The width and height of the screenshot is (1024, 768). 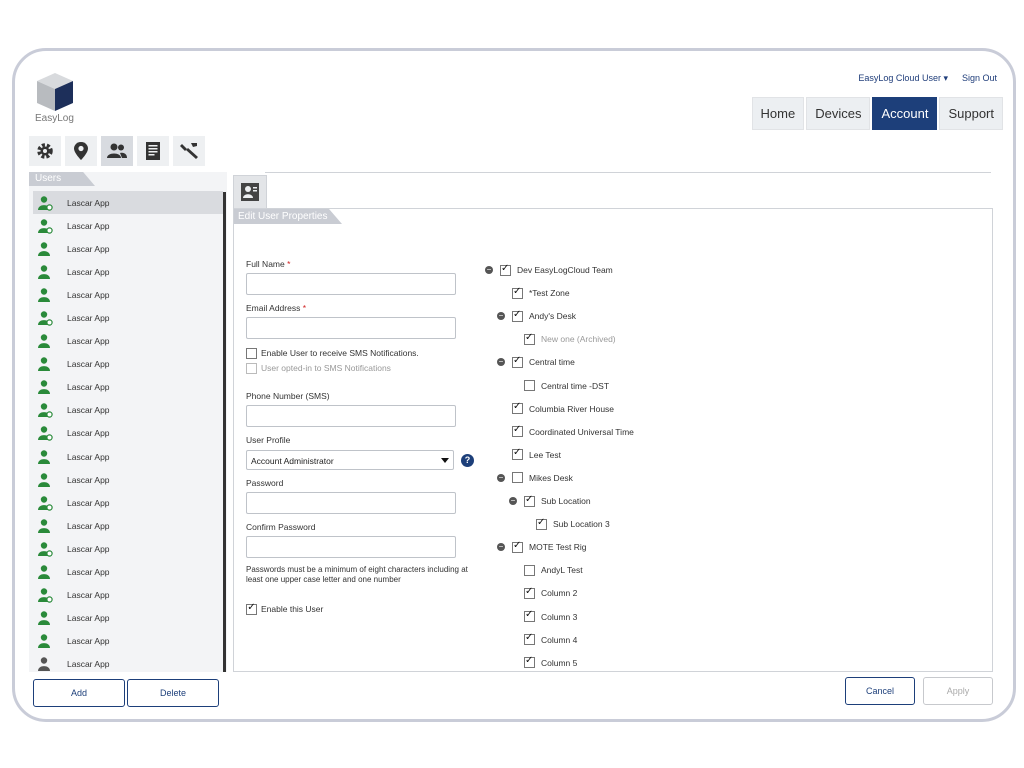 I want to click on users-tool, so click(x=117, y=151).